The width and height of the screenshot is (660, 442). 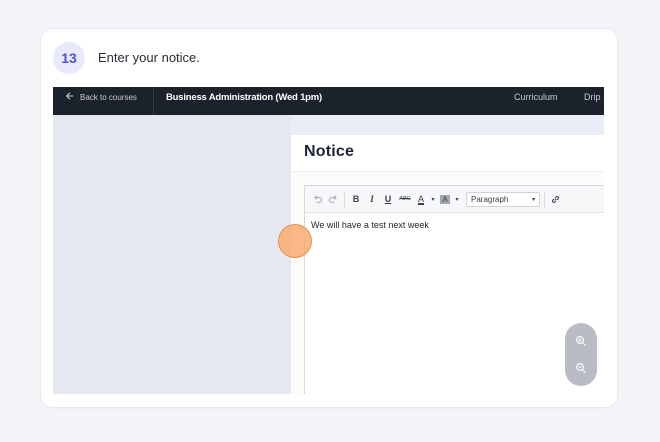 I want to click on bold-button: B, so click(x=356, y=199).